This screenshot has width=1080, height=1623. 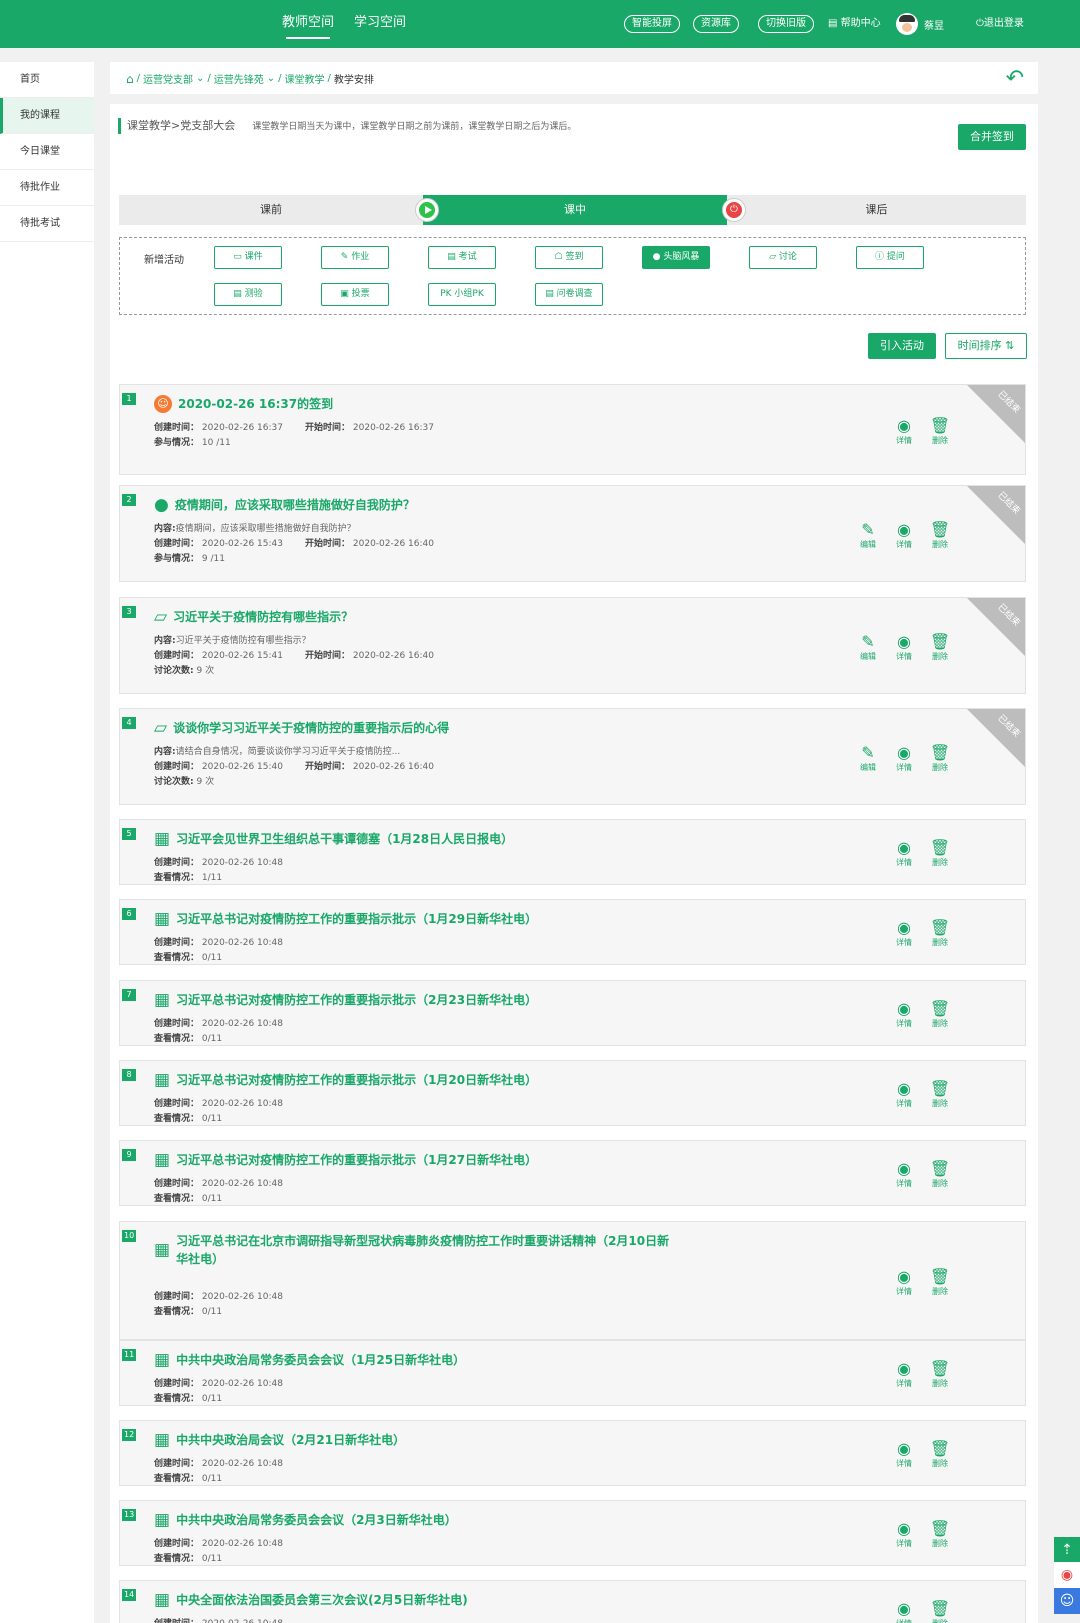 What do you see at coordinates (47, 116) in the screenshot?
I see `sidebar-item-my-courses: 我的课程` at bounding box center [47, 116].